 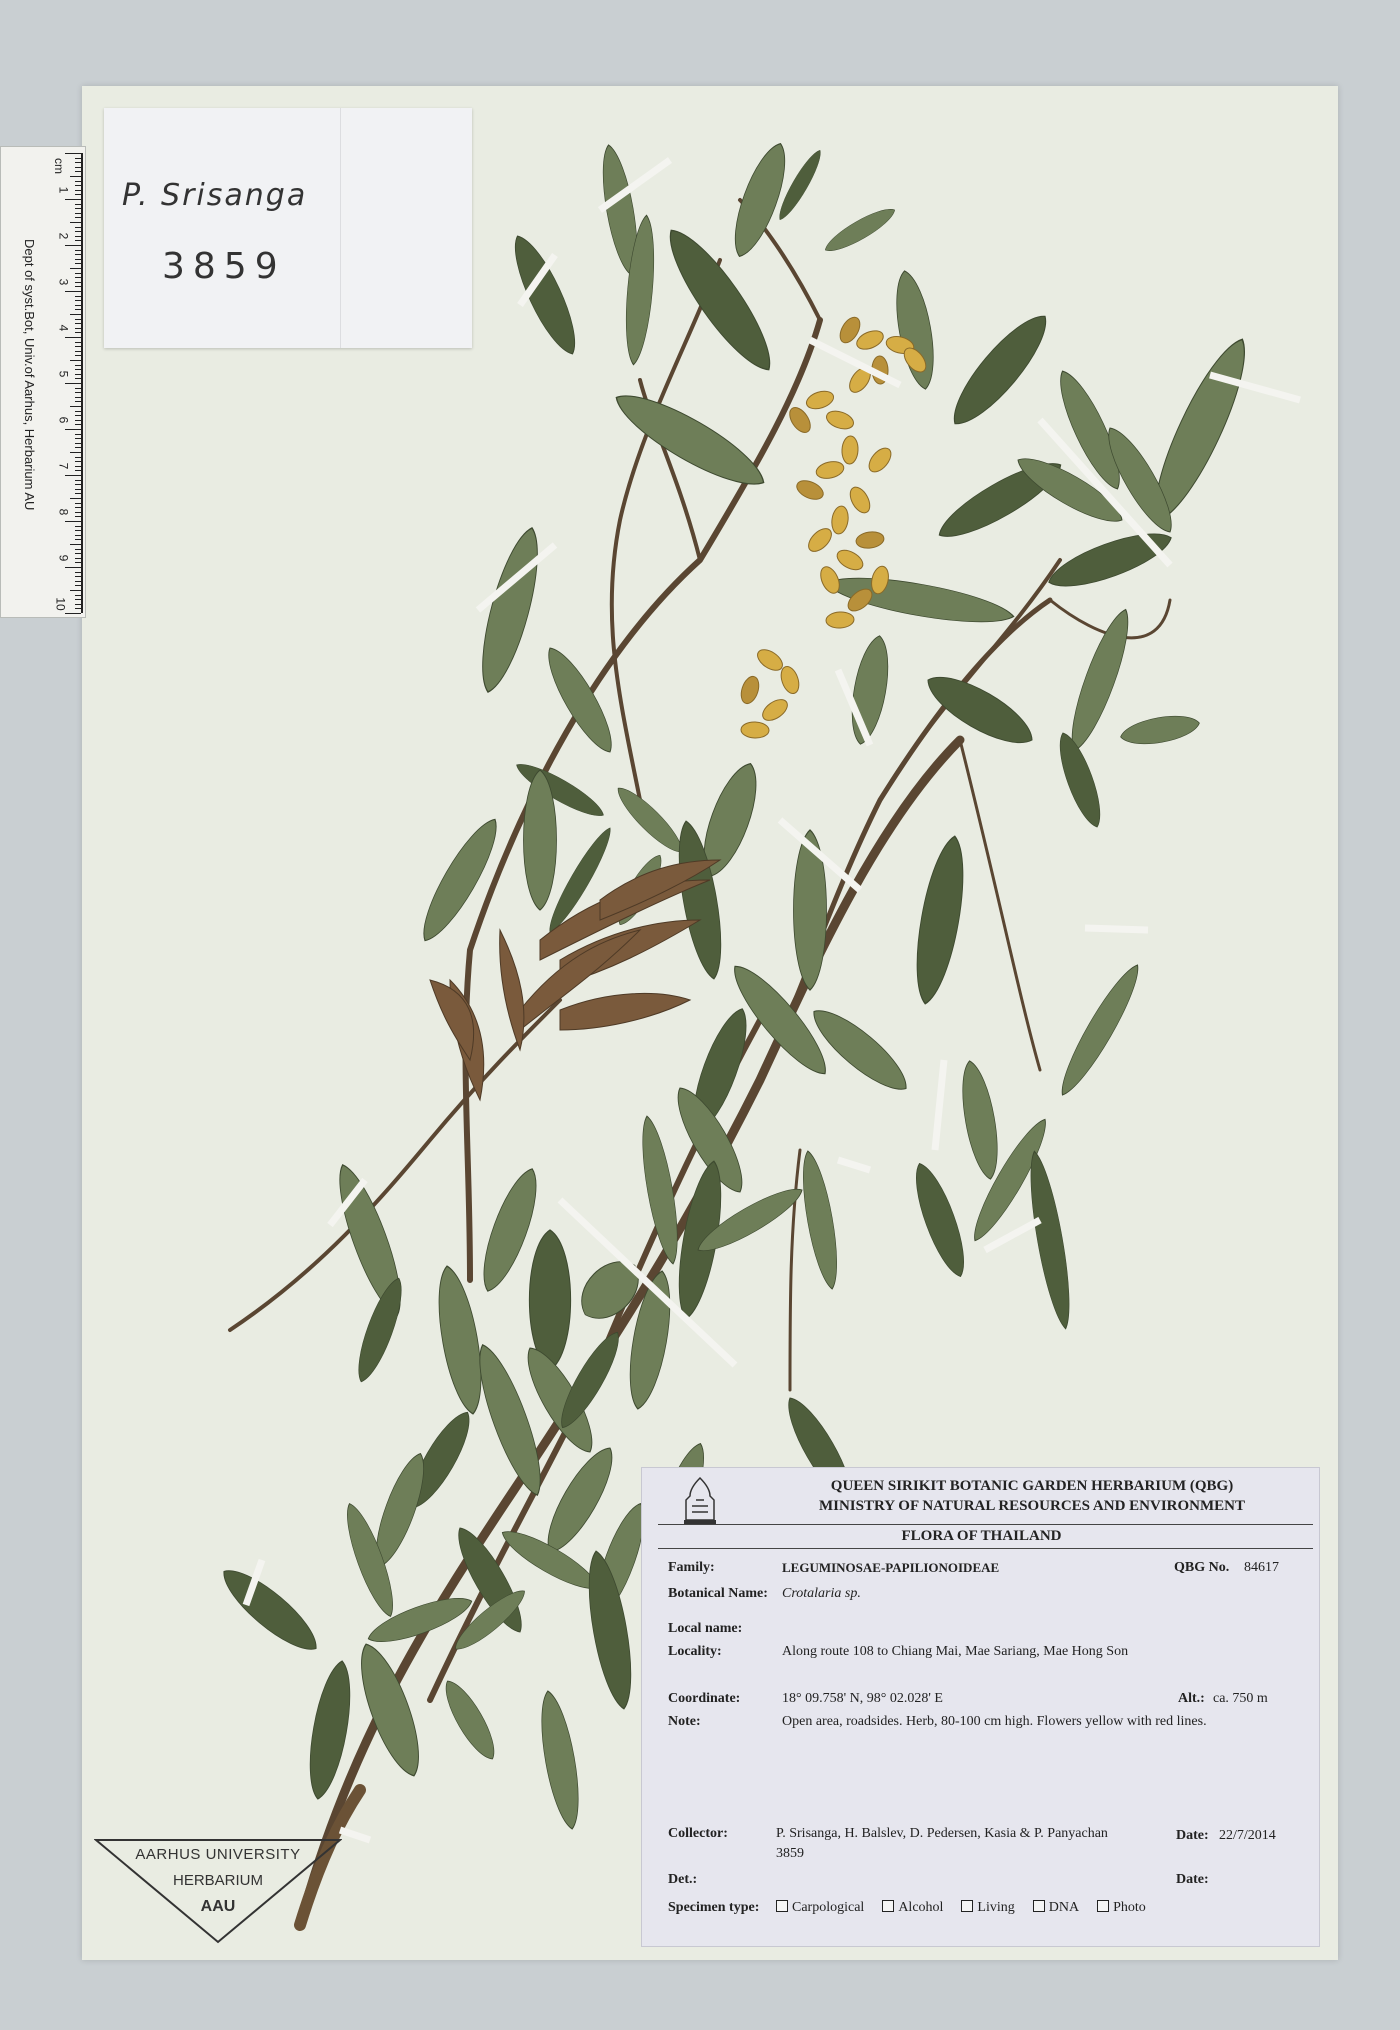 I want to click on date-value: 22/7/2014, so click(x=1247, y=1835).